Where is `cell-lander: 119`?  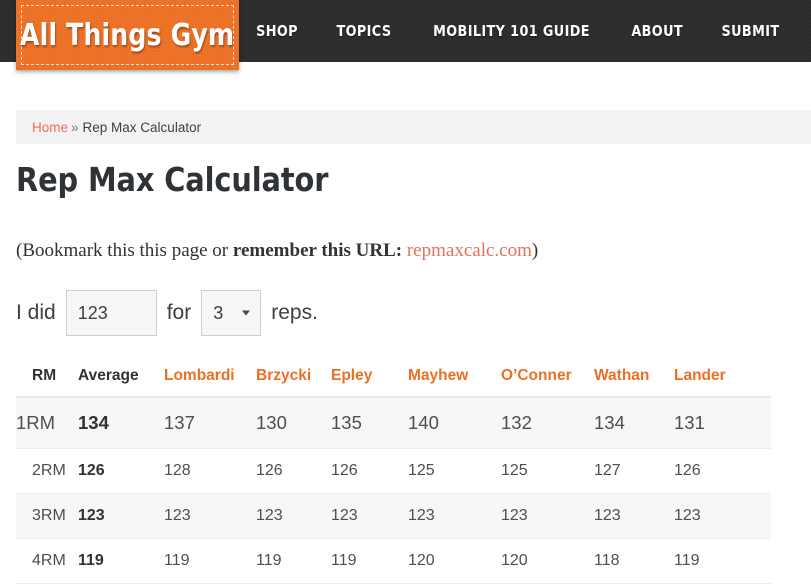
cell-lander: 119 is located at coordinates (722, 561).